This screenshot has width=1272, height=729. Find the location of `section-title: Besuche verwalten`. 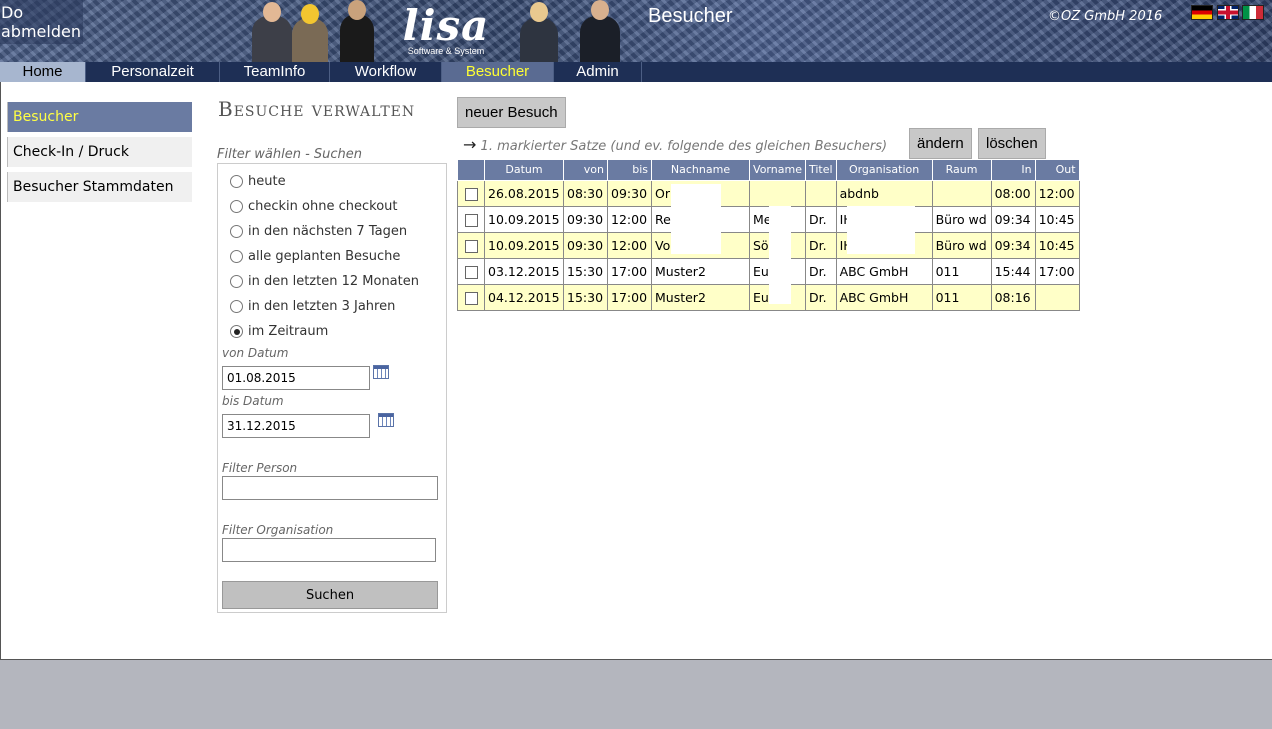

section-title: Besuche verwalten is located at coordinates (317, 109).